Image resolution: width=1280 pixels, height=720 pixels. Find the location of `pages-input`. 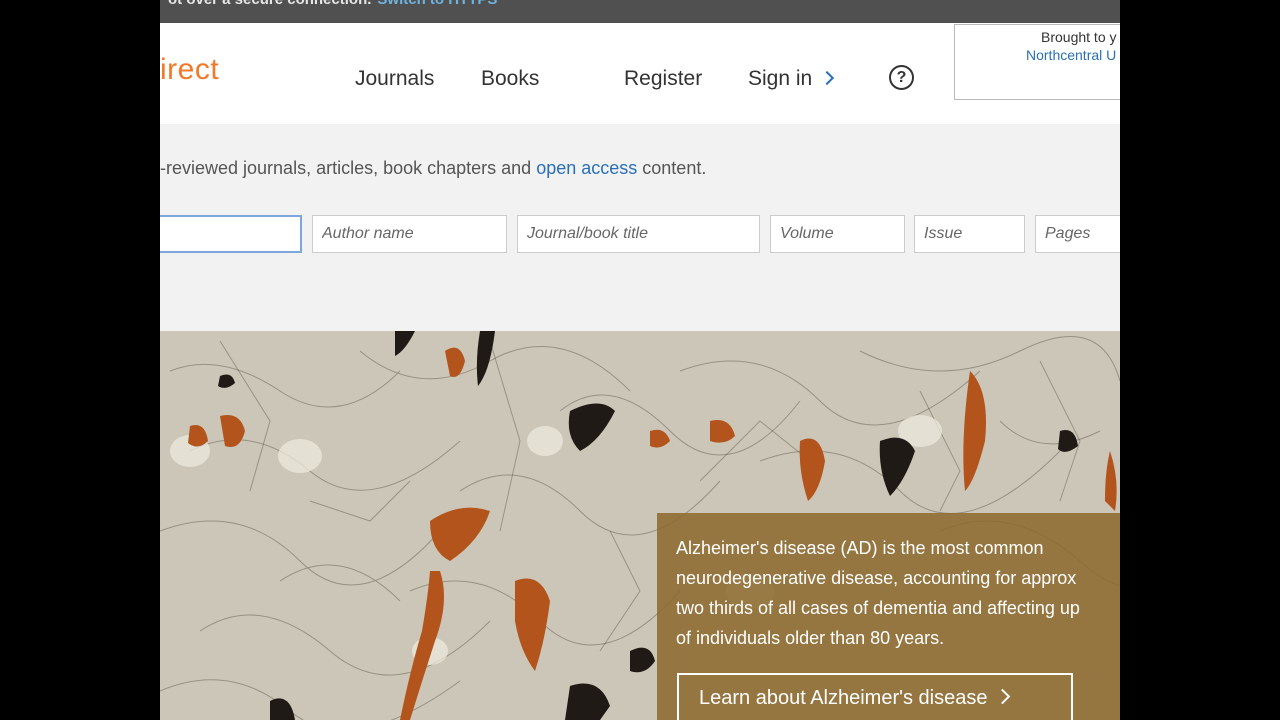

pages-input is located at coordinates (1077, 234).